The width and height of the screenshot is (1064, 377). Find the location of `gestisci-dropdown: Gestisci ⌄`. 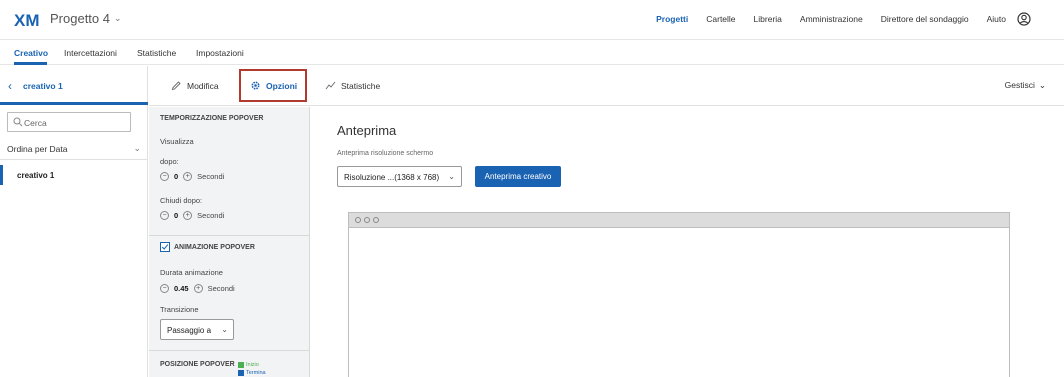

gestisci-dropdown: Gestisci ⌄ is located at coordinates (1025, 85).